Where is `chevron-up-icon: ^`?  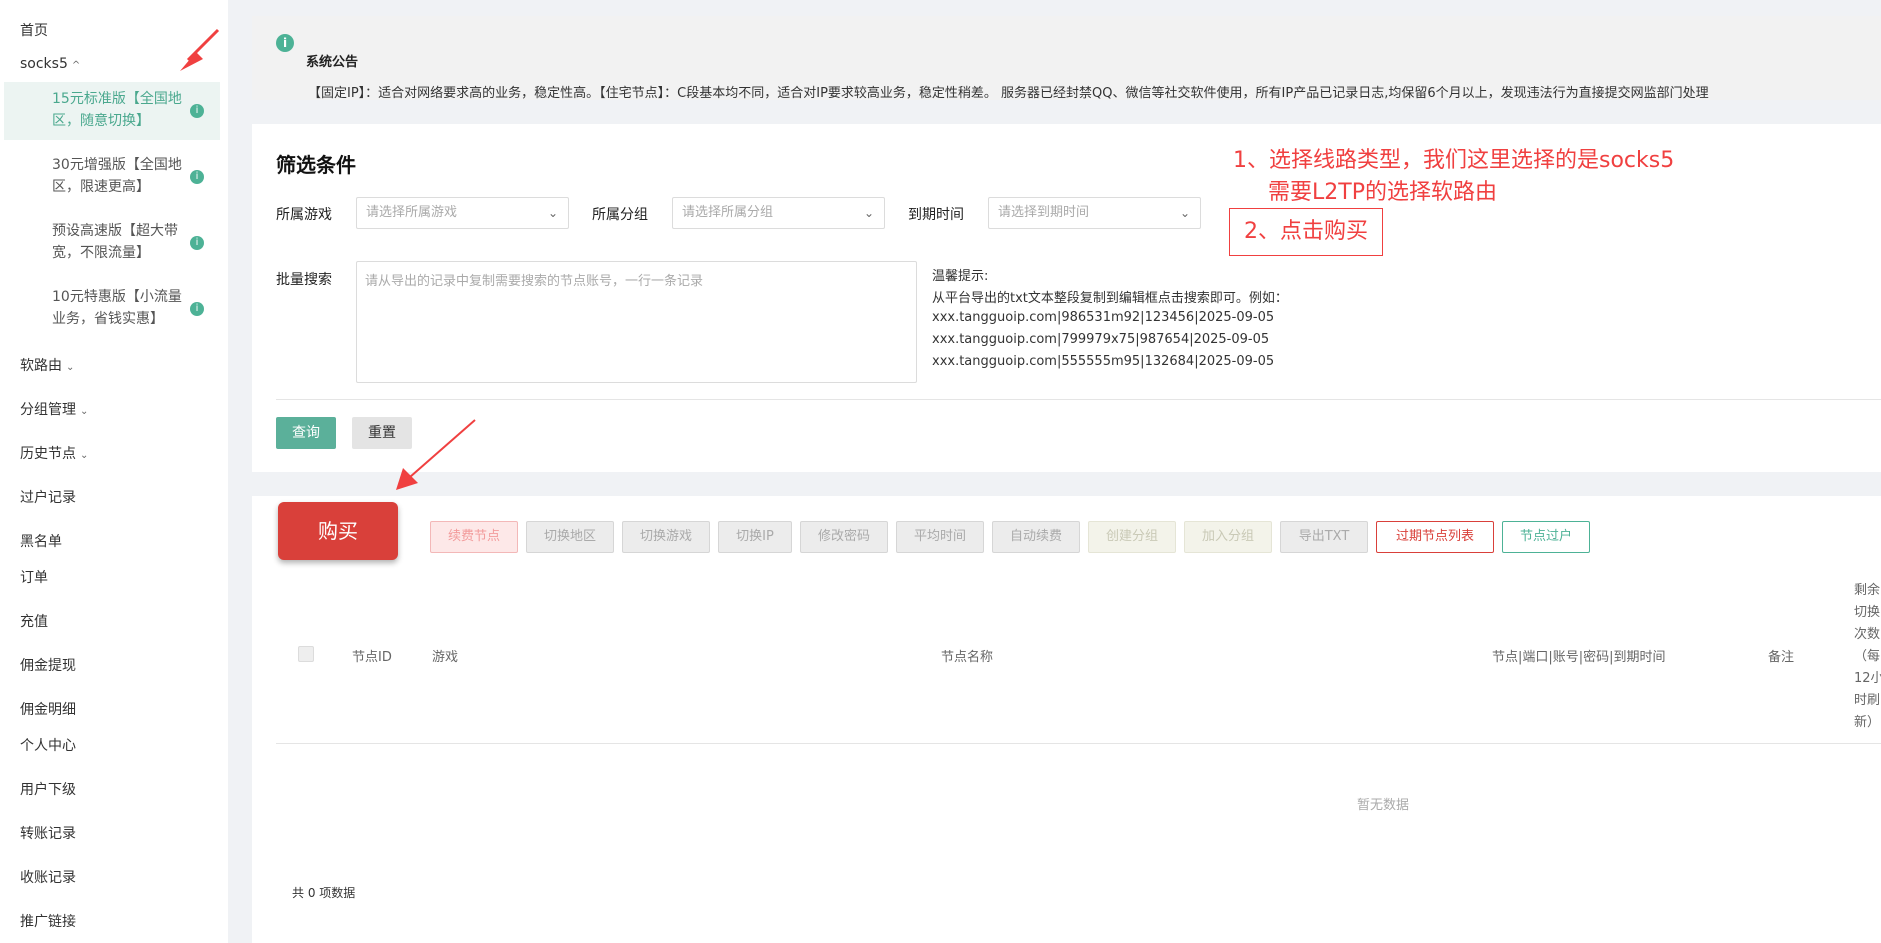 chevron-up-icon: ^ is located at coordinates (76, 65).